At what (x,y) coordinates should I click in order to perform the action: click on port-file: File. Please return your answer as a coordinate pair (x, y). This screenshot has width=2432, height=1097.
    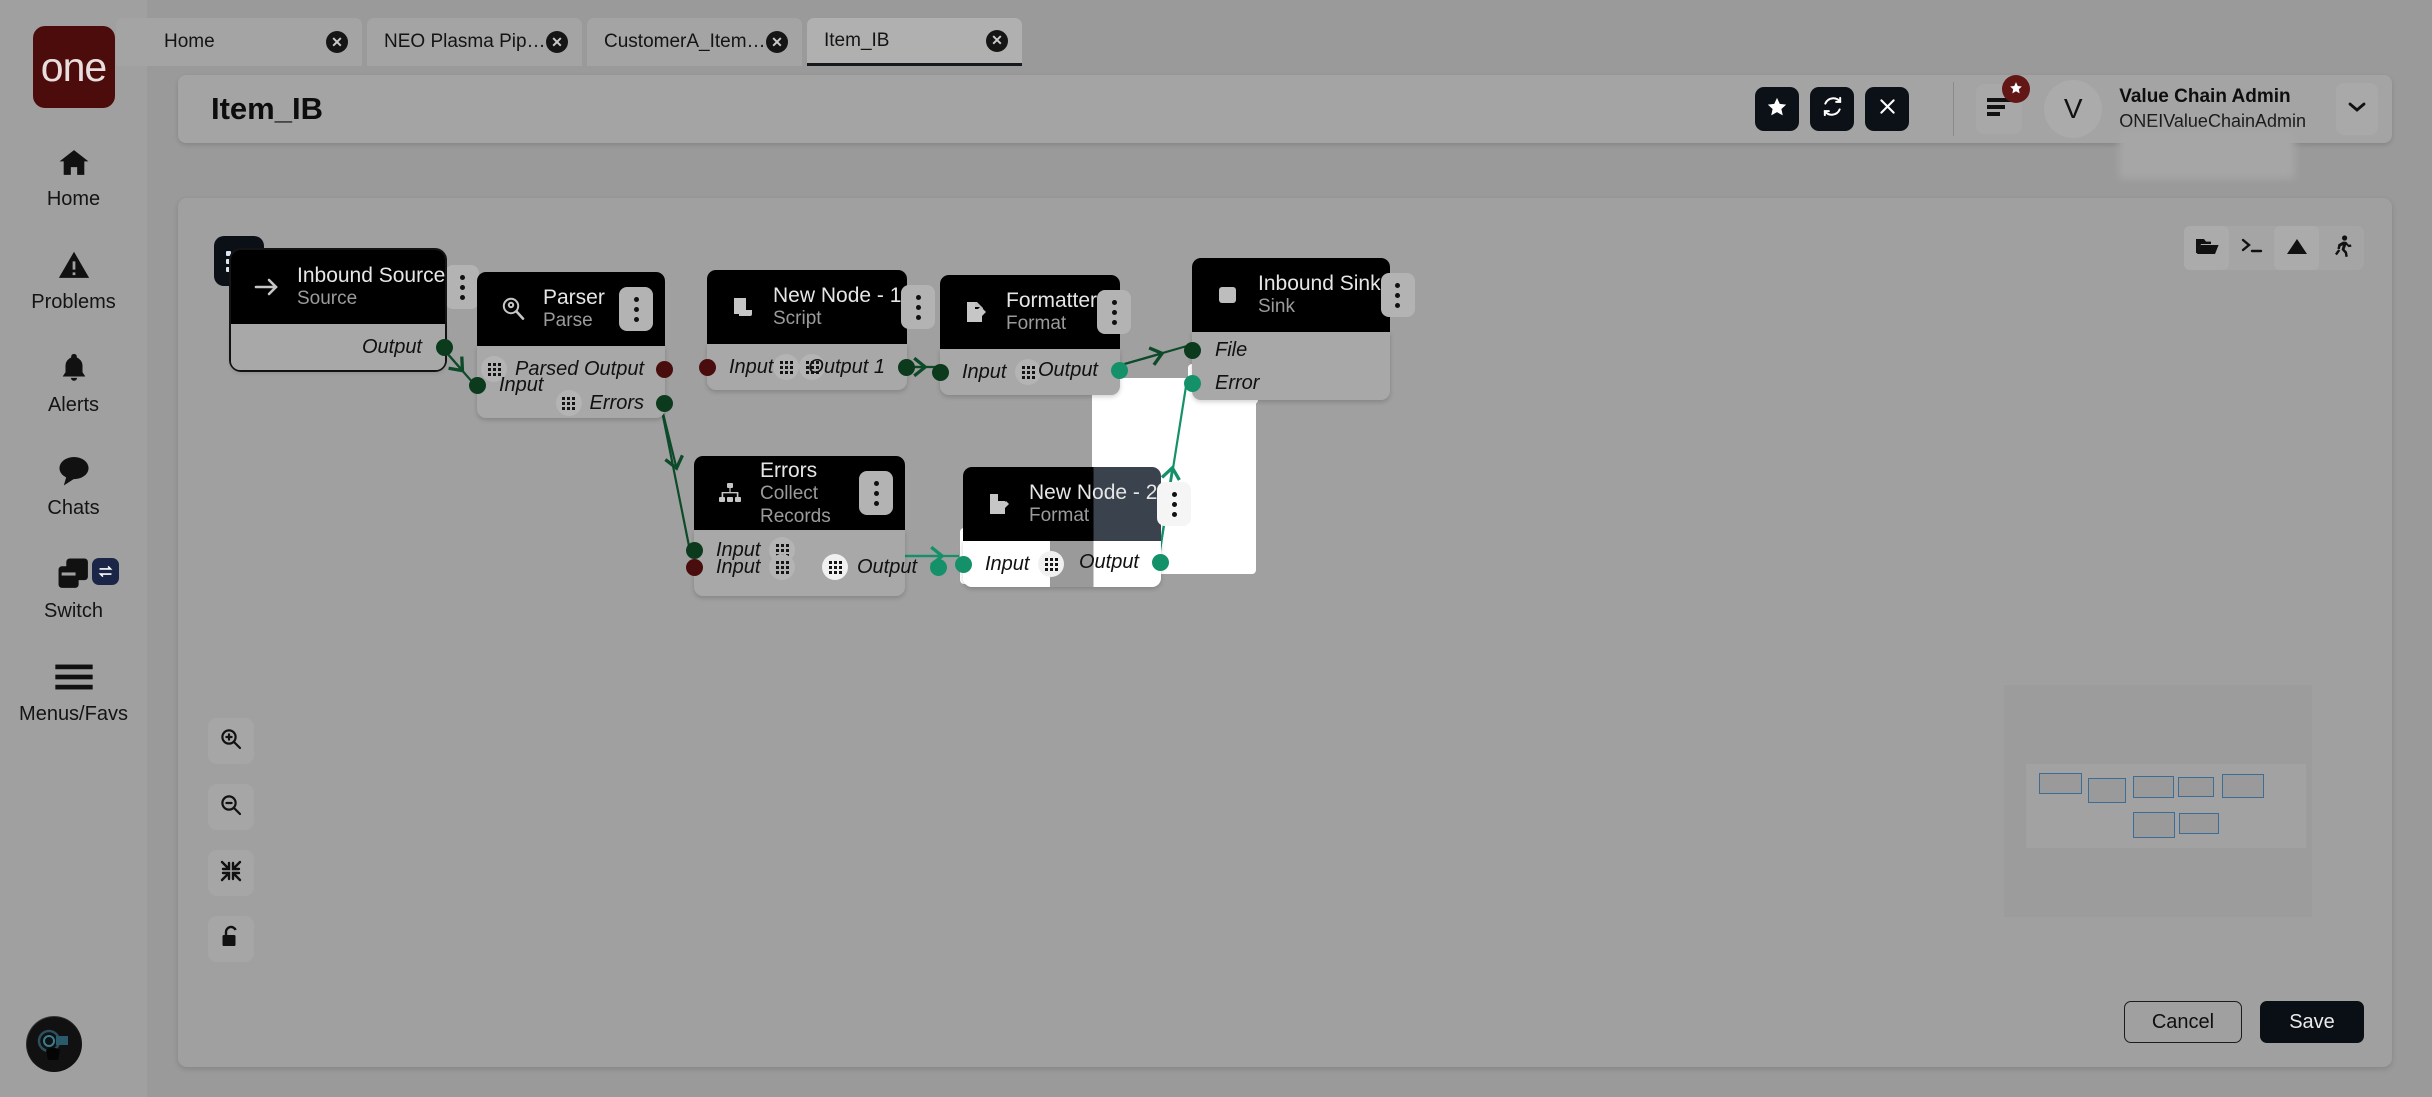
    Looking at the image, I should click on (1215, 350).